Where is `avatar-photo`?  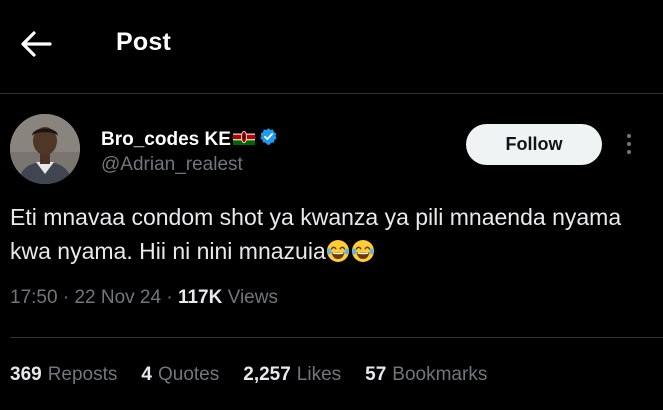 avatar-photo is located at coordinates (45, 149).